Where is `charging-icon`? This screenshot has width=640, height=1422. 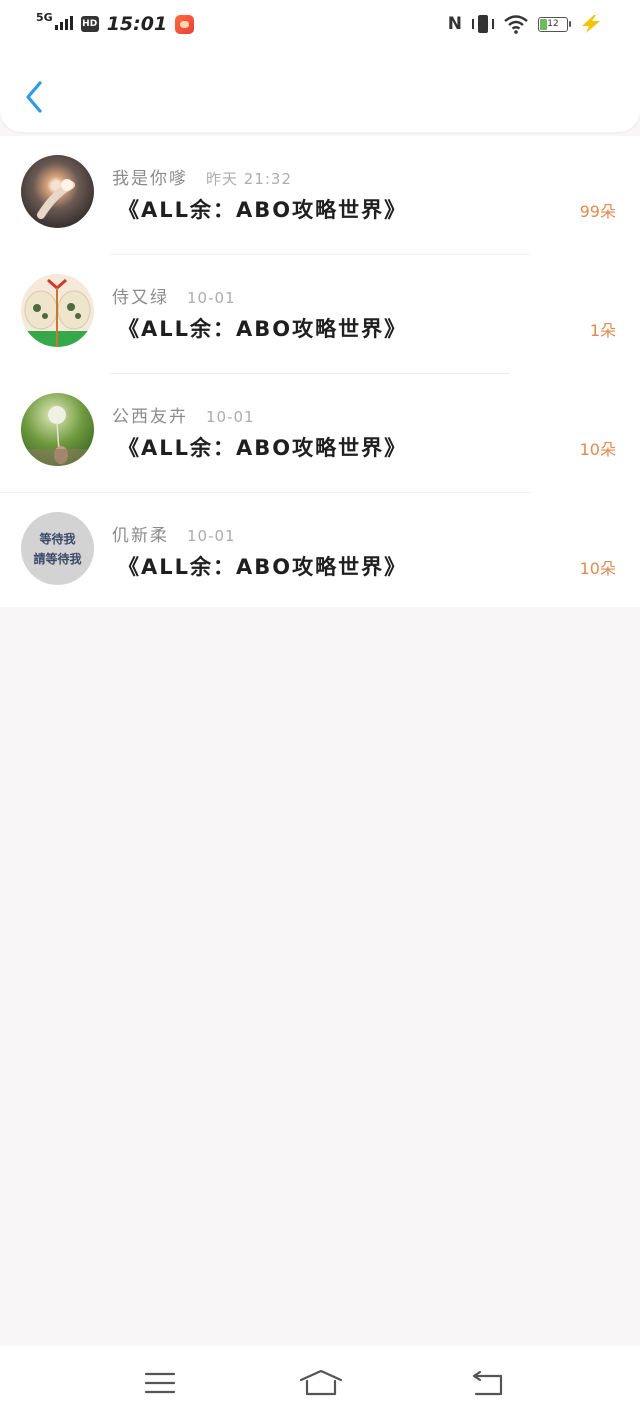 charging-icon is located at coordinates (591, 24).